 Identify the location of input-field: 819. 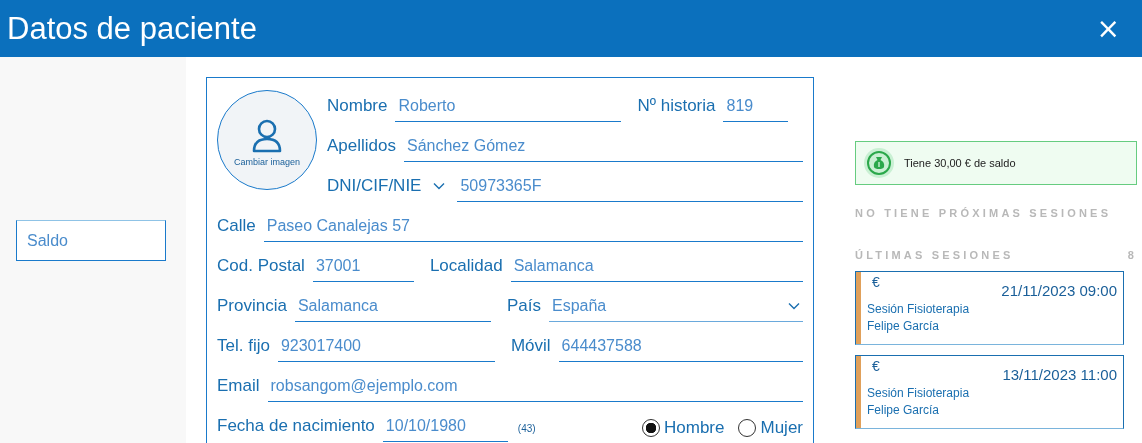
(756, 109).